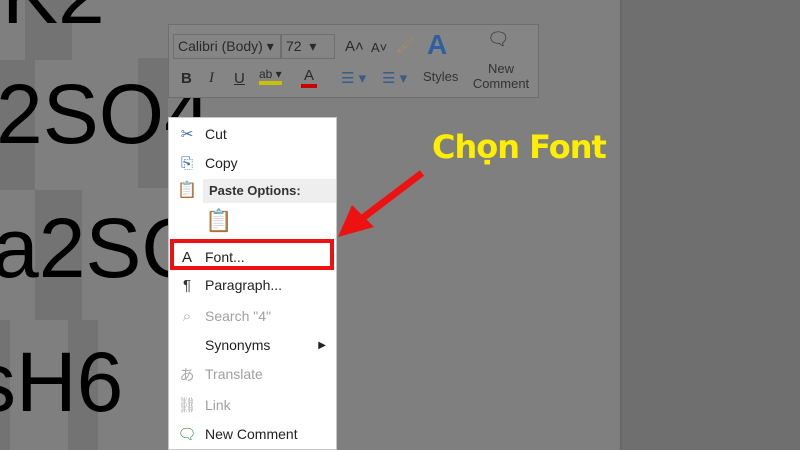 The image size is (800, 450). What do you see at coordinates (221, 163) in the screenshot?
I see `menu-label: Copy` at bounding box center [221, 163].